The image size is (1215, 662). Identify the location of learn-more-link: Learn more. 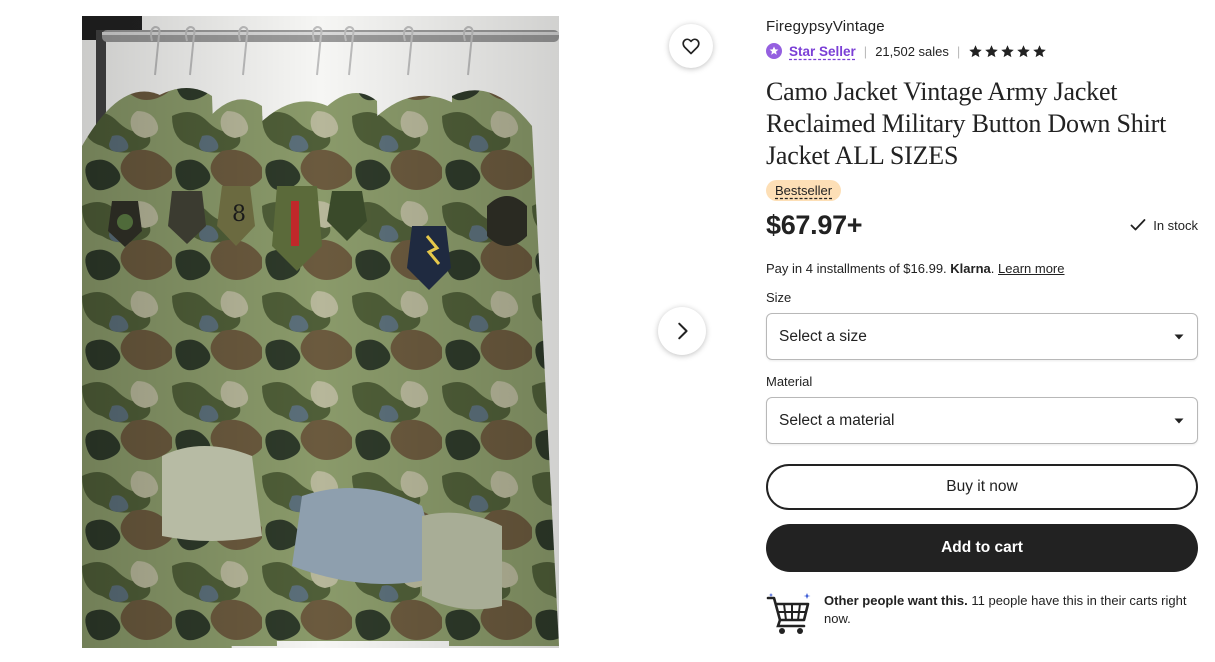
(1031, 268).